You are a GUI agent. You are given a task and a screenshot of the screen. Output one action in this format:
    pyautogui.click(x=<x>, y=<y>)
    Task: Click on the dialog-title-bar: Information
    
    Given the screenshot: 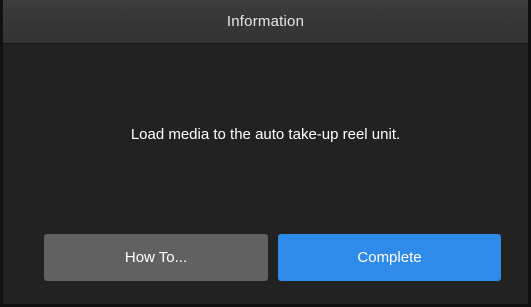 What is the action you would take?
    pyautogui.click(x=265, y=22)
    